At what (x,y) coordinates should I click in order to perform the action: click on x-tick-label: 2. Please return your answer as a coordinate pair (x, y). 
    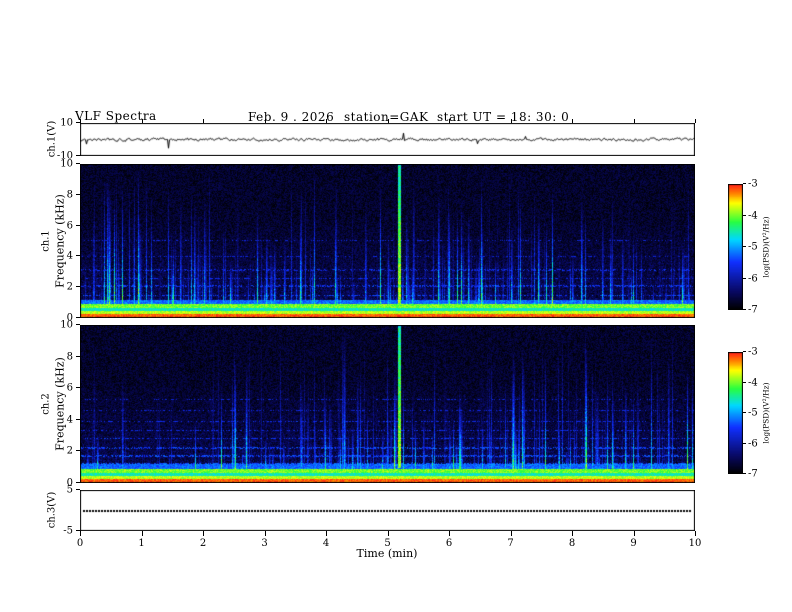
    Looking at the image, I should click on (203, 543).